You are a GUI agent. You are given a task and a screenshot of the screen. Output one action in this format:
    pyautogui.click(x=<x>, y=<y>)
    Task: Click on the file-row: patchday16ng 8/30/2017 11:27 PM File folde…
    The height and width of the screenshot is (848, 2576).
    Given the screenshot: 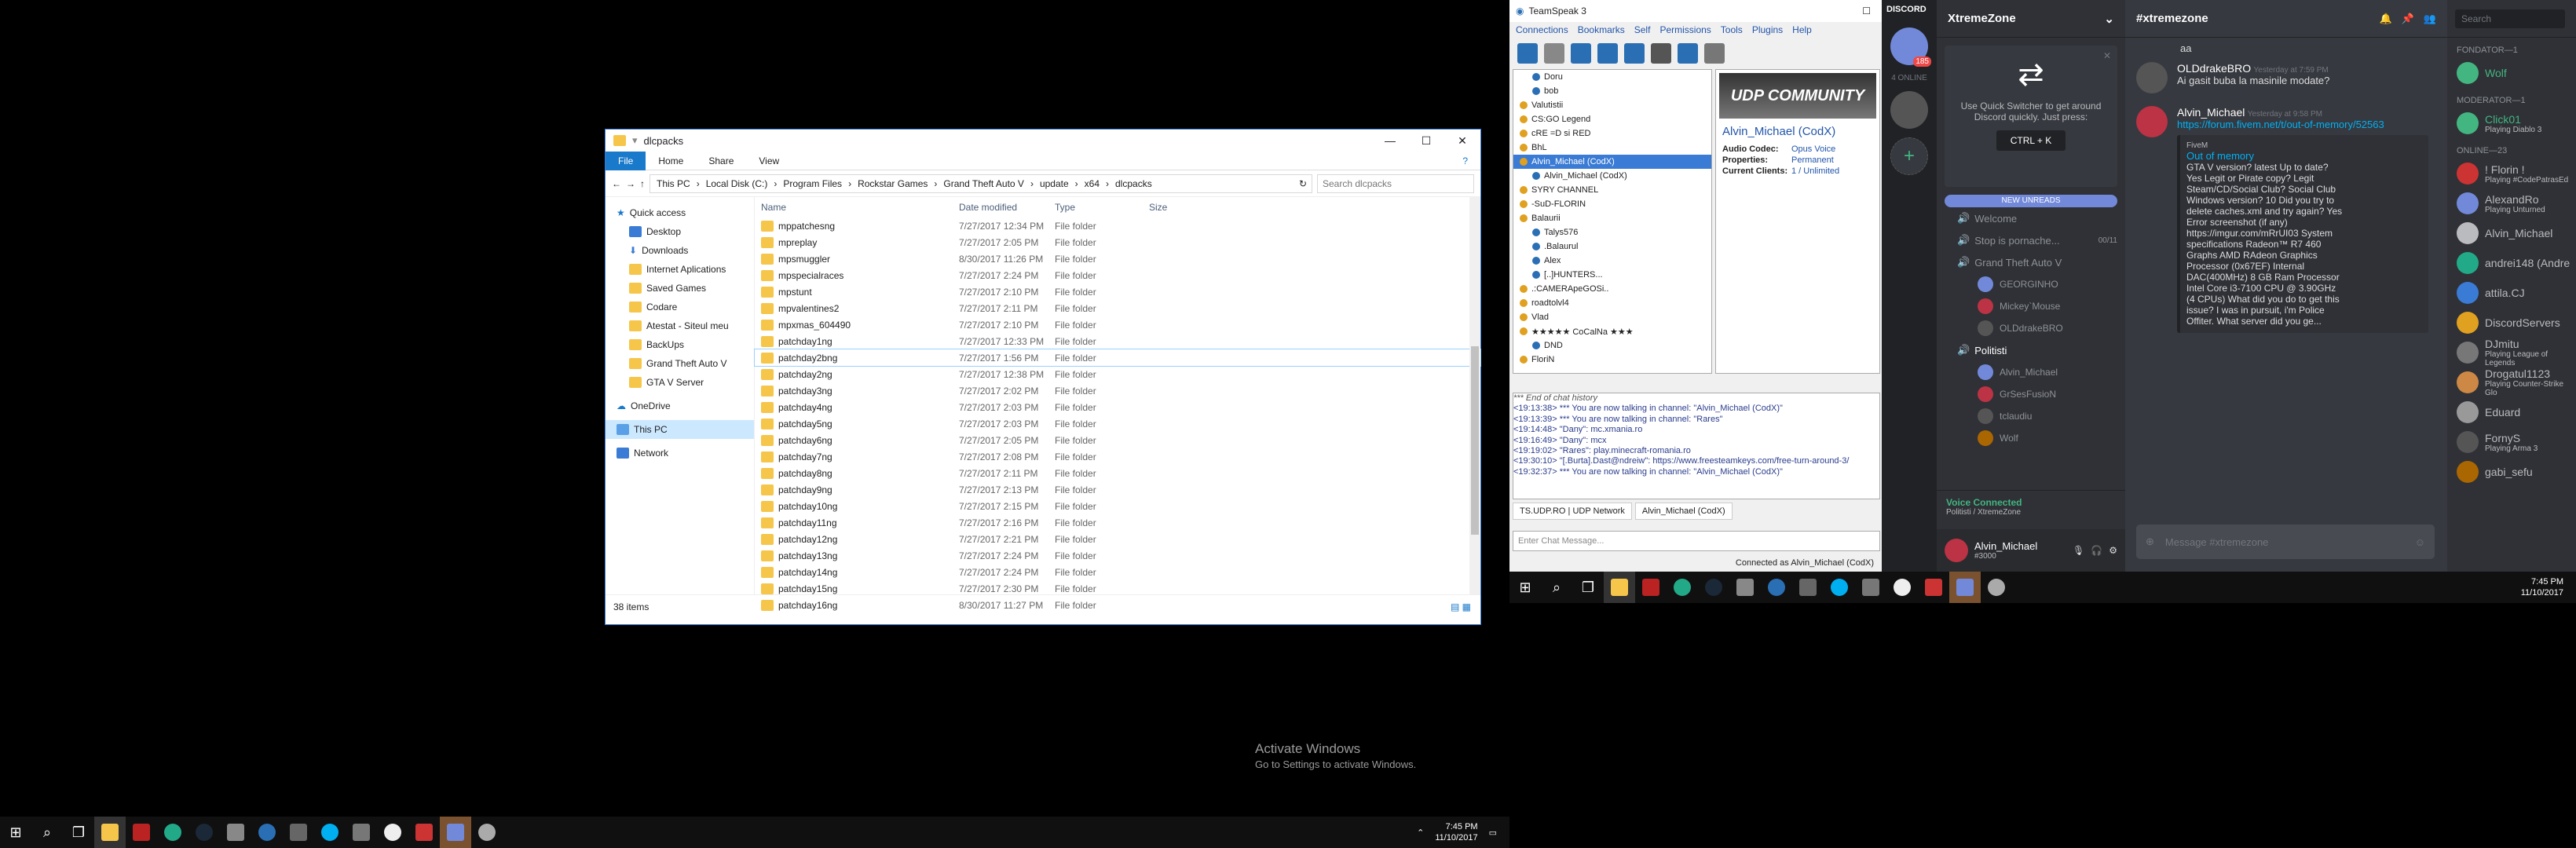 What is the action you would take?
    pyautogui.click(x=1117, y=605)
    